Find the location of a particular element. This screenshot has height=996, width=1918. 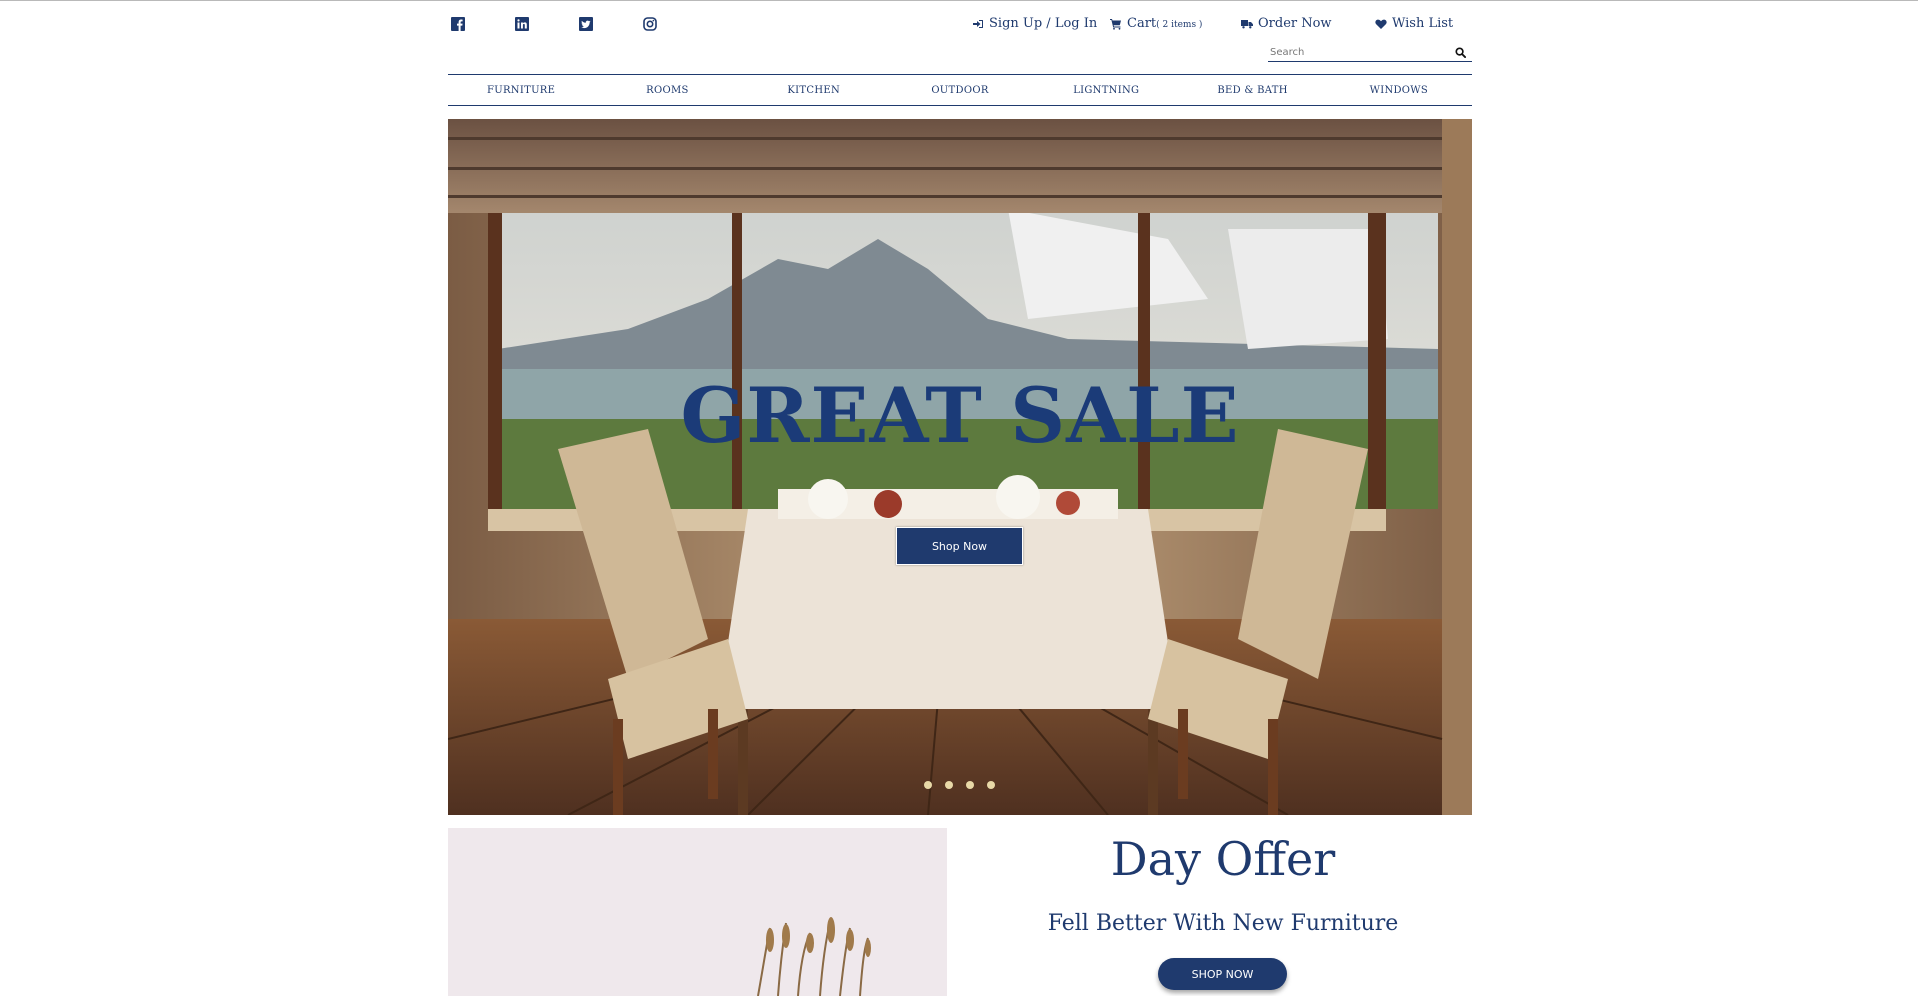

top-border is located at coordinates (959, 0).